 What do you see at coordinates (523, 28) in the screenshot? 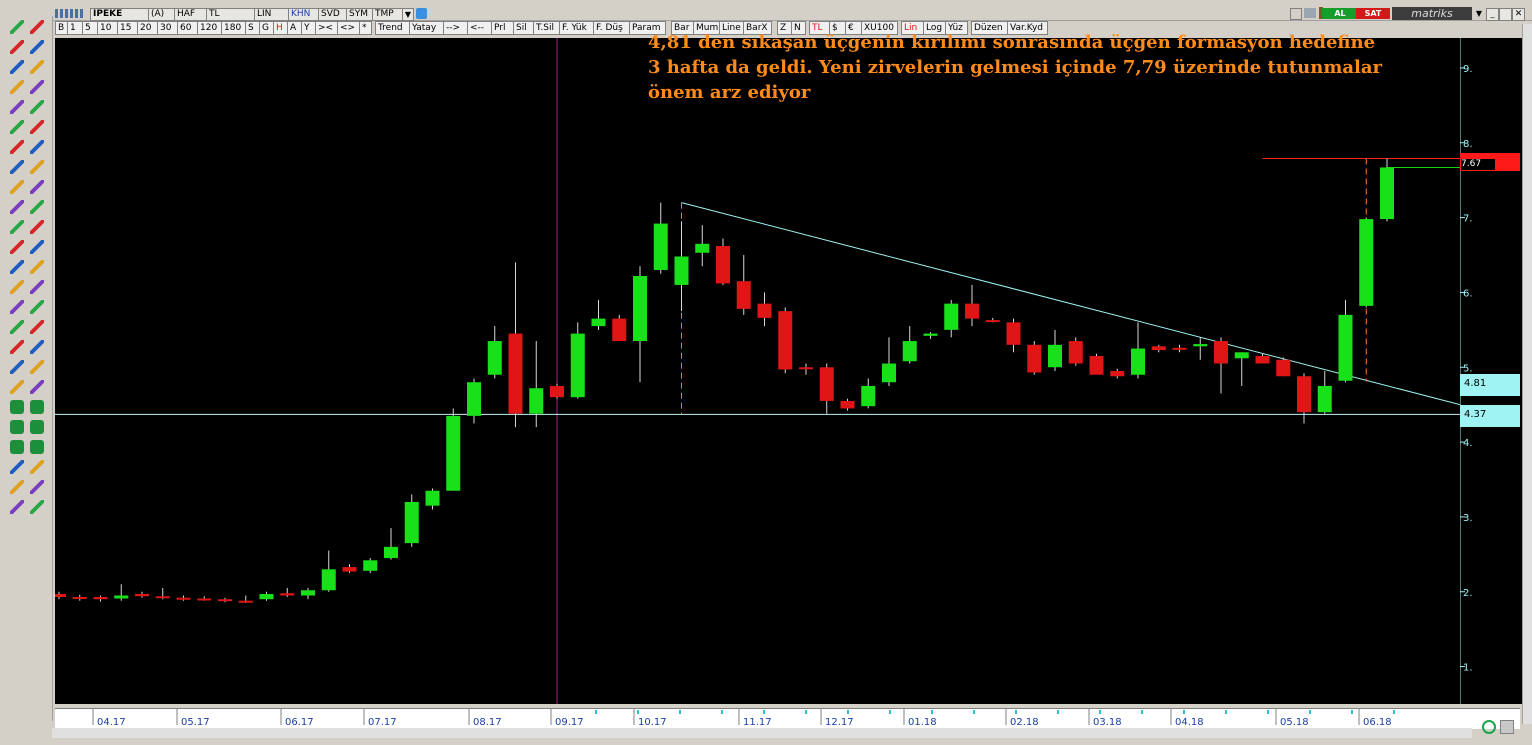
I see `toolbar-button-23: Sil` at bounding box center [523, 28].